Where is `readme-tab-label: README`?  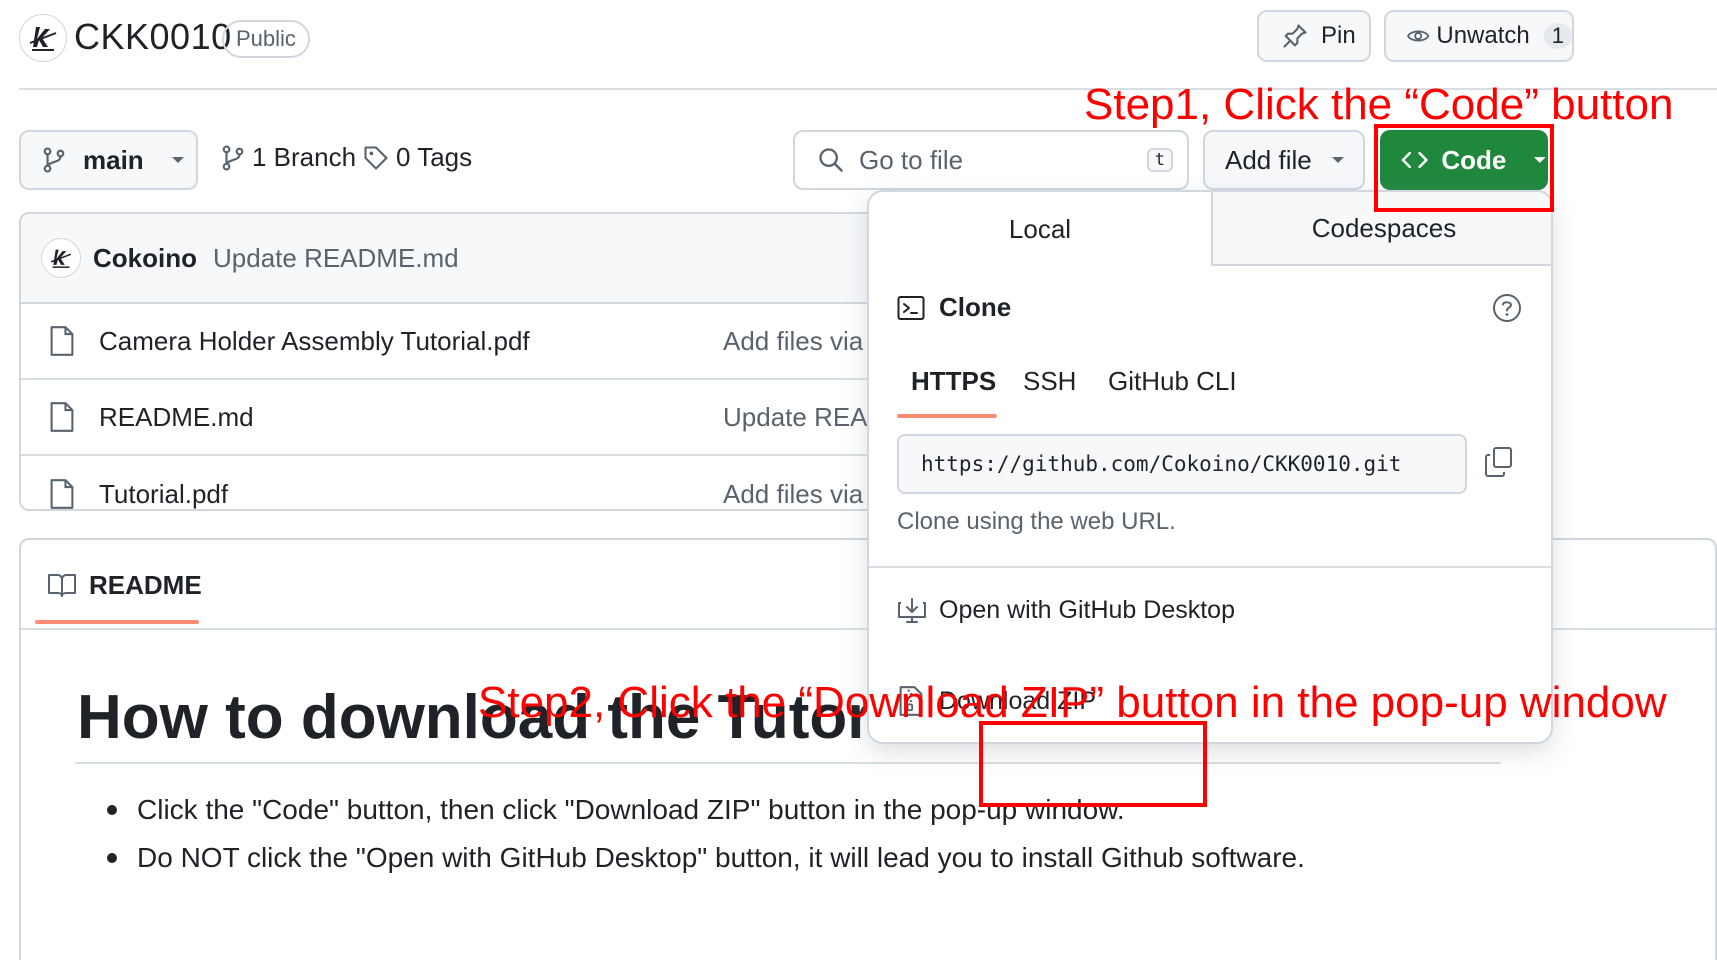 readme-tab-label: README is located at coordinates (145, 584).